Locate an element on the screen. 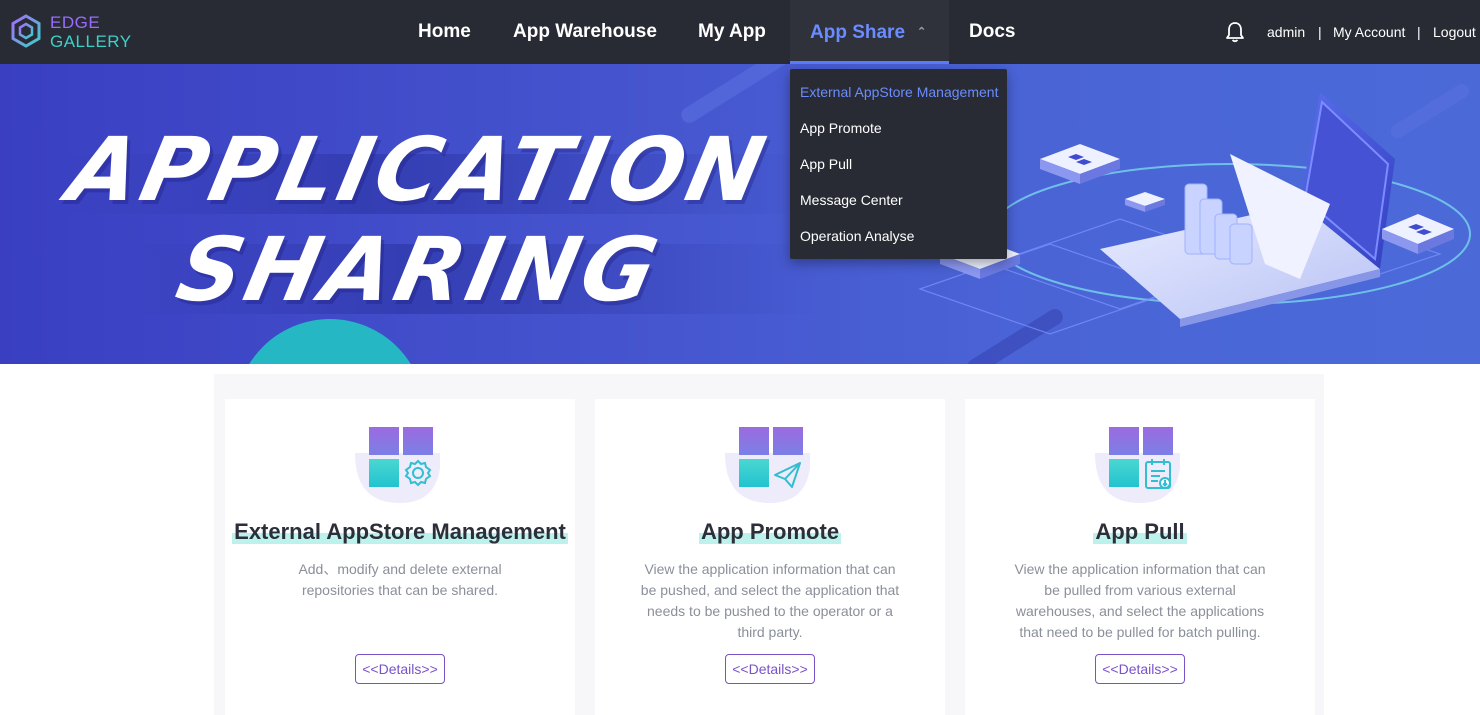  edgegallery-logo: EDGE GALLERY is located at coordinates (80, 33).